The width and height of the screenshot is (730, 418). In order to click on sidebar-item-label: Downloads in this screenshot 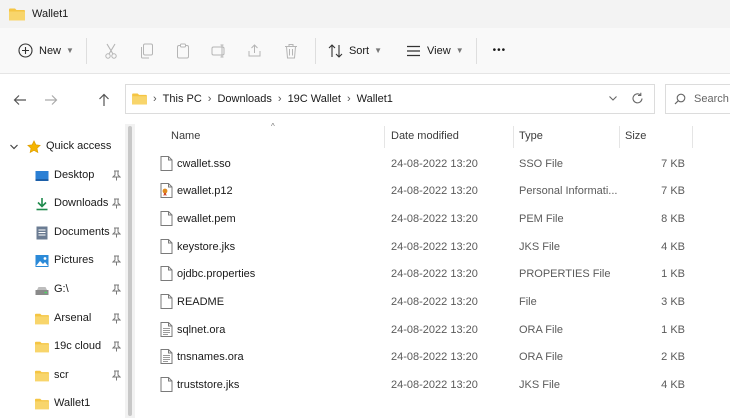, I will do `click(81, 203)`.